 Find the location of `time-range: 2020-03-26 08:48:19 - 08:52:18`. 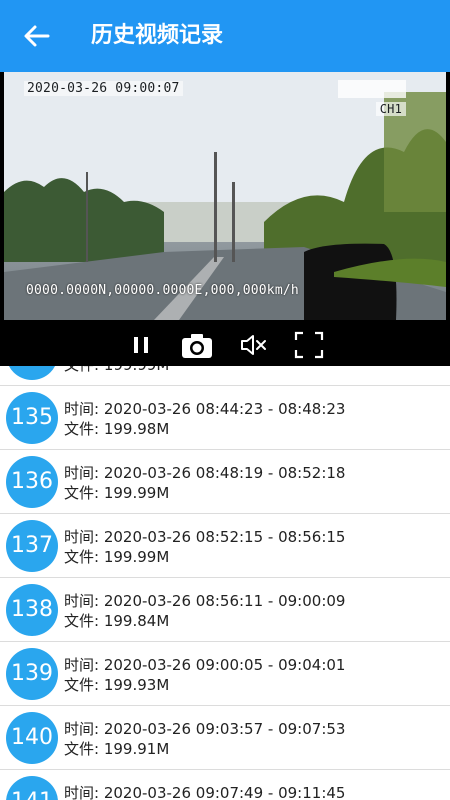

time-range: 2020-03-26 08:48:19 - 08:52:18 is located at coordinates (224, 473).